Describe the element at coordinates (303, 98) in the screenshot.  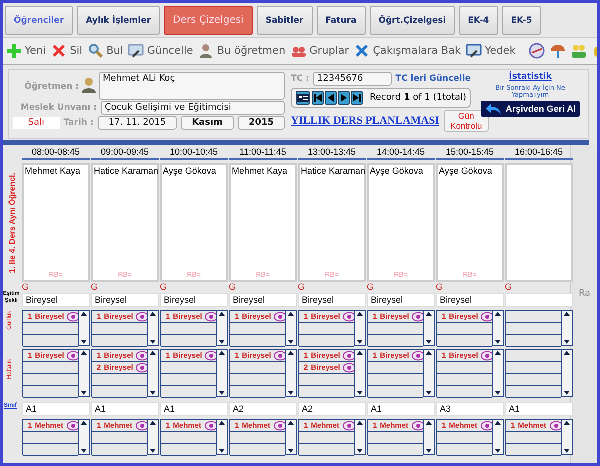
I see `card-view-button` at that location.